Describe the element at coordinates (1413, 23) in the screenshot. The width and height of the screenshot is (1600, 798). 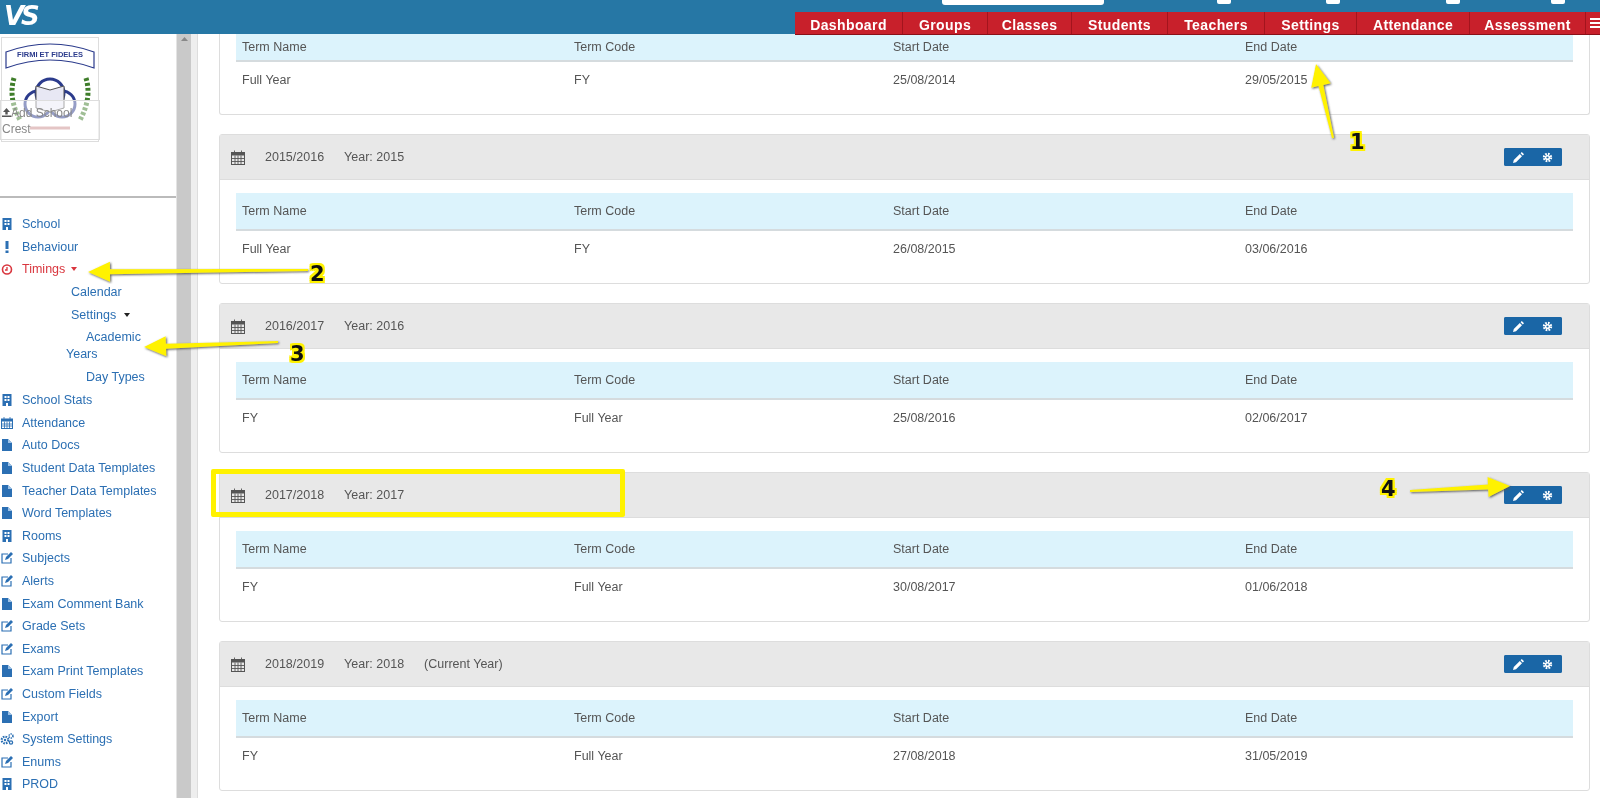
I see `nav-tab: Attendance` at that location.